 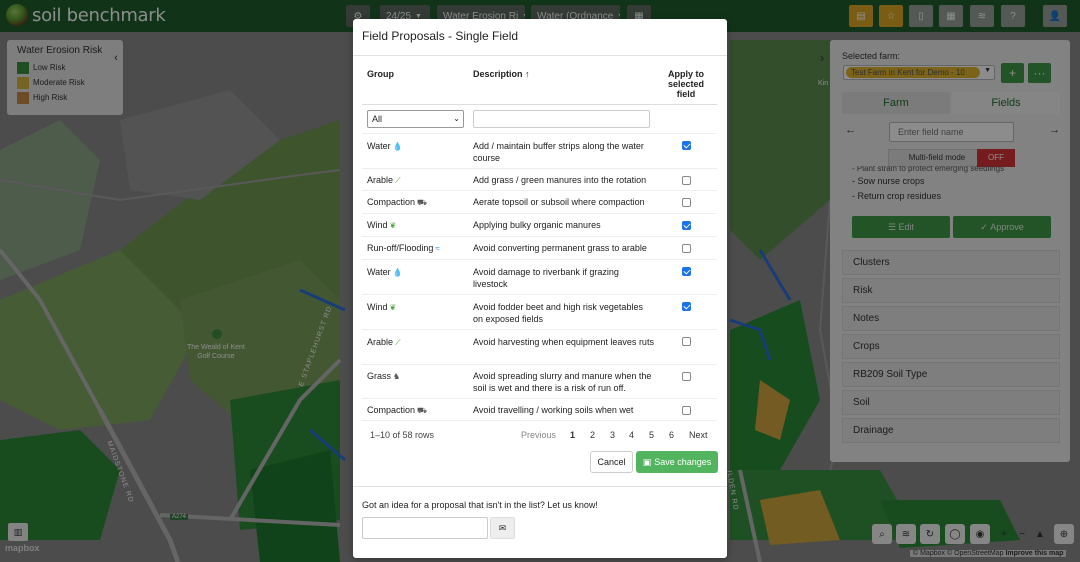 What do you see at coordinates (377, 119) in the screenshot?
I see `group-filter-value: All` at bounding box center [377, 119].